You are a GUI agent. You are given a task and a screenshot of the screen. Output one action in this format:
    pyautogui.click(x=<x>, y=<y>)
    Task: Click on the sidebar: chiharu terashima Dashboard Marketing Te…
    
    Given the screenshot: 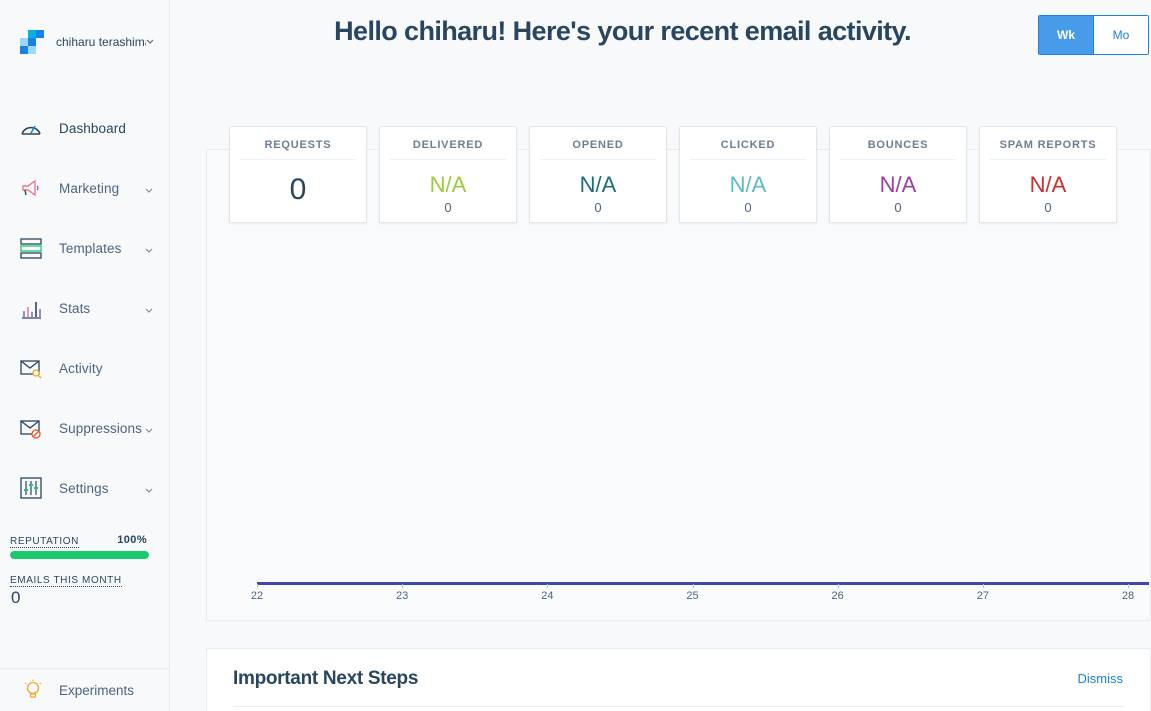 What is the action you would take?
    pyautogui.click(x=85, y=355)
    